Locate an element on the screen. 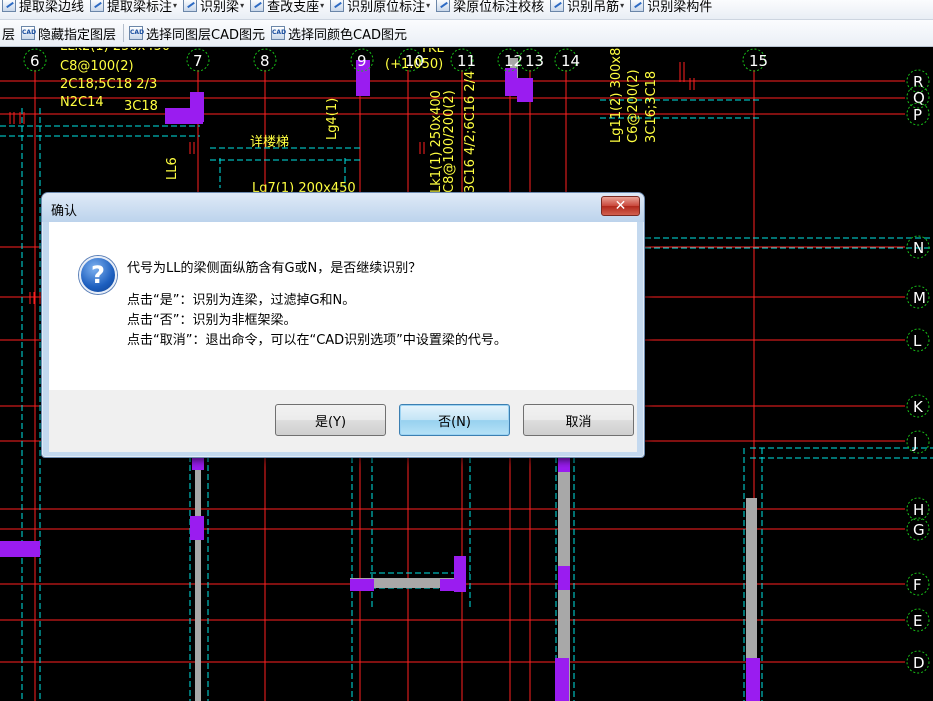 This screenshot has height=701, width=933. wall-segment is located at coordinates (198, 574).